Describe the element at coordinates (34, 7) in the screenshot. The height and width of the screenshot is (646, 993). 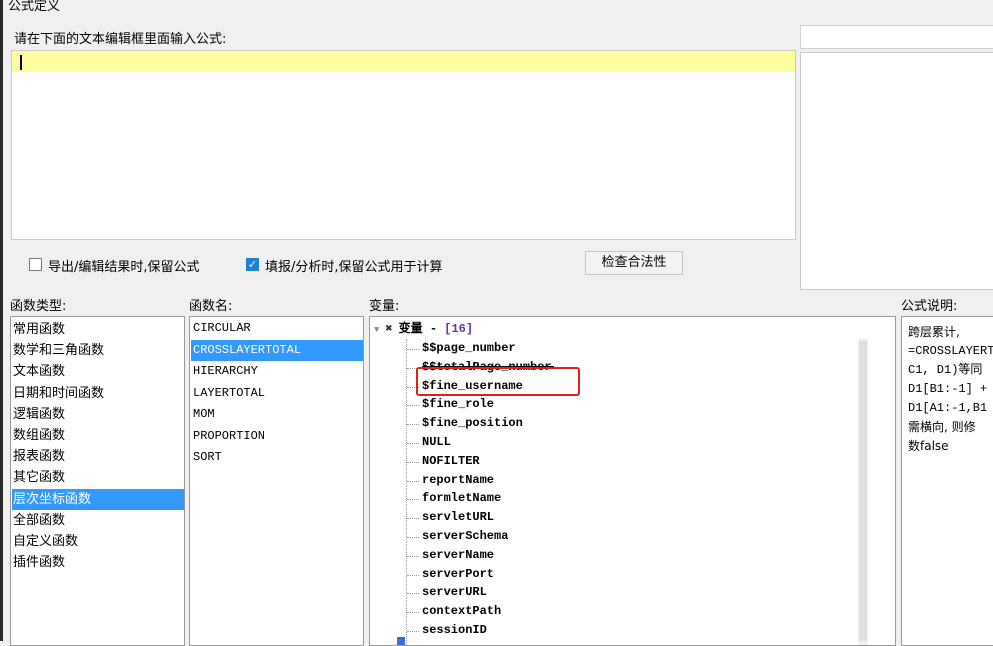
I see `dialog-title: 公式定义` at that location.